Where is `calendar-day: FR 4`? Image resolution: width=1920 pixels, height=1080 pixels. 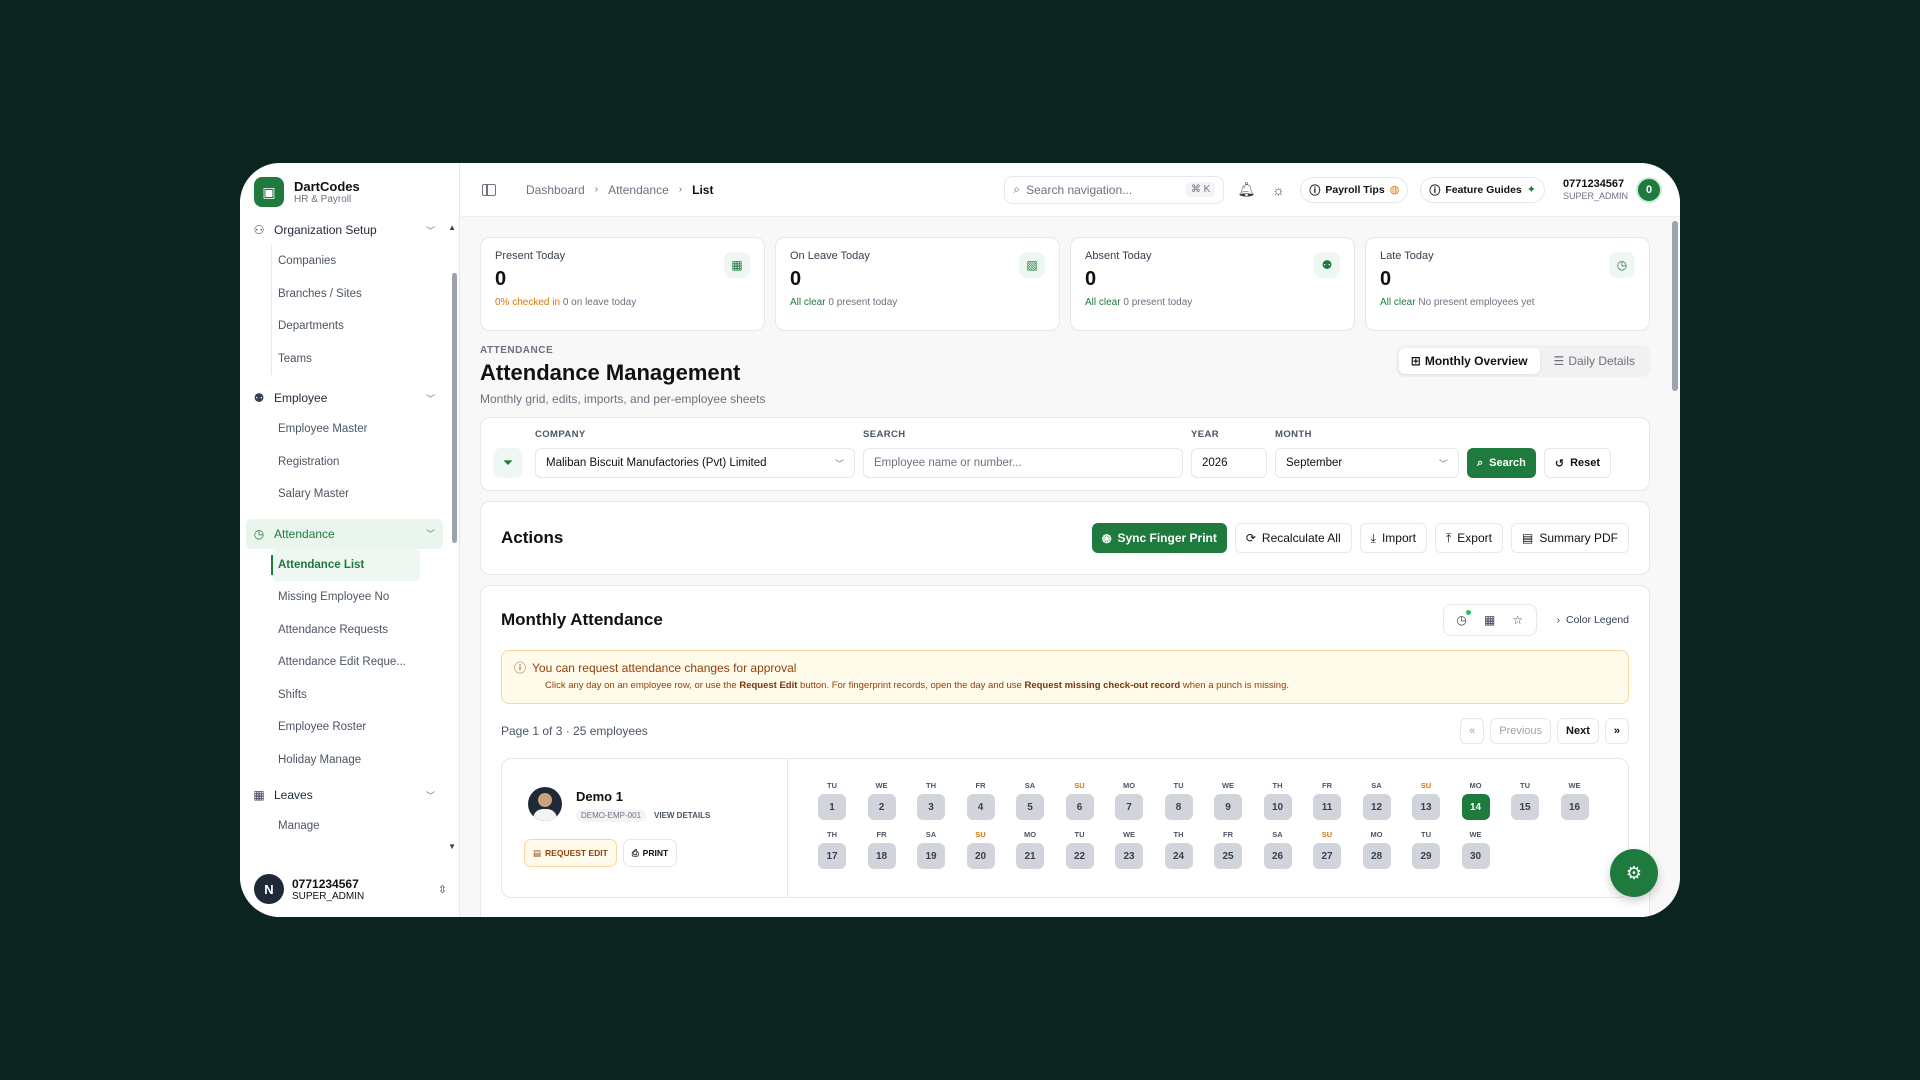 calendar-day: FR 4 is located at coordinates (980, 800).